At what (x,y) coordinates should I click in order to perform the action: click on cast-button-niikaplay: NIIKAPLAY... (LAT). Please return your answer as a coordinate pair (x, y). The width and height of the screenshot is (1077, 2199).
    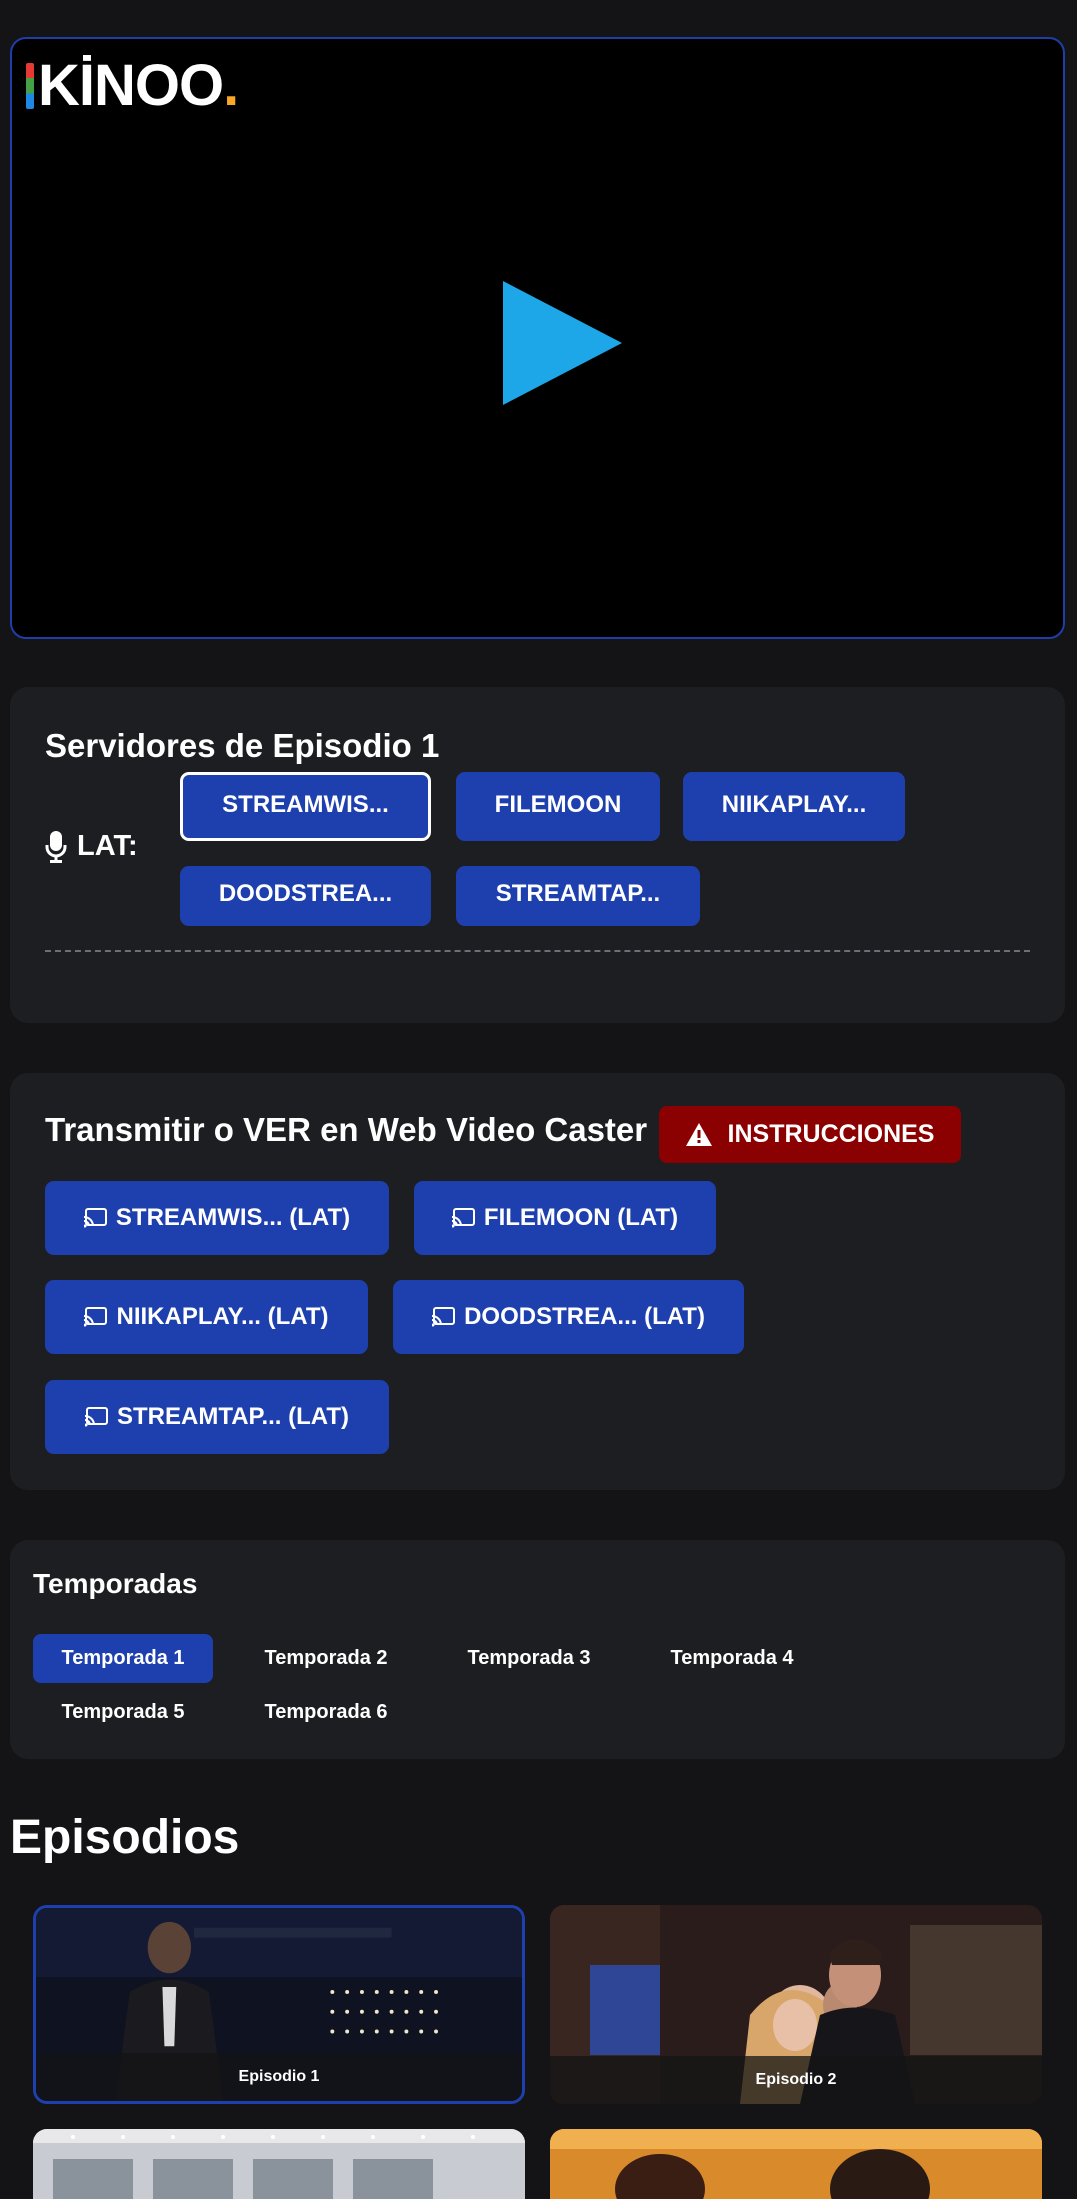
    Looking at the image, I should click on (206, 1317).